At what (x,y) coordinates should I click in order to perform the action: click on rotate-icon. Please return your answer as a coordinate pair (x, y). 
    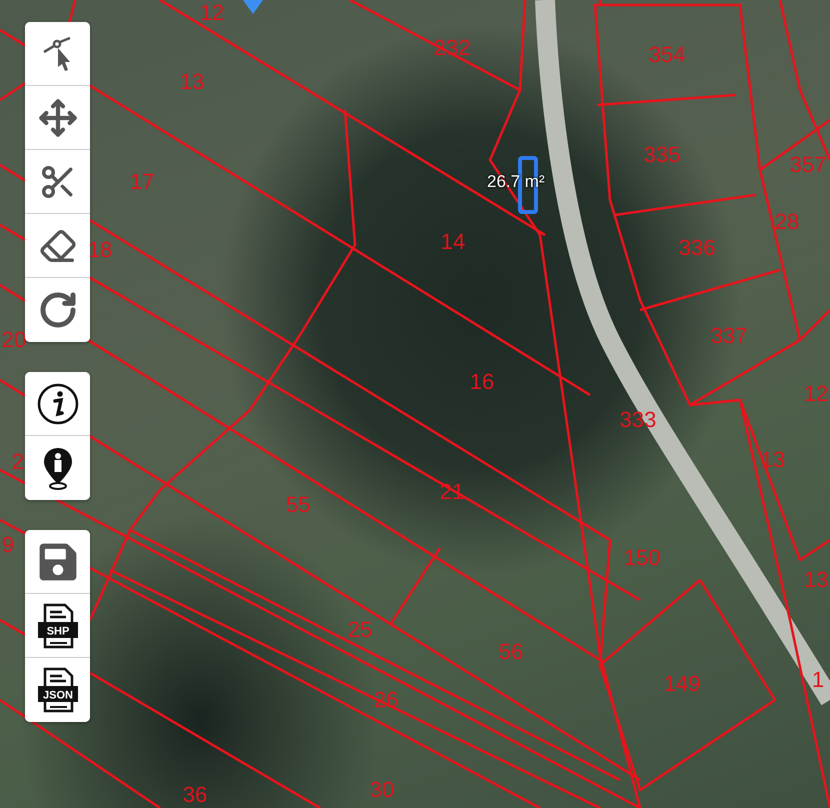
    Looking at the image, I should click on (58, 310).